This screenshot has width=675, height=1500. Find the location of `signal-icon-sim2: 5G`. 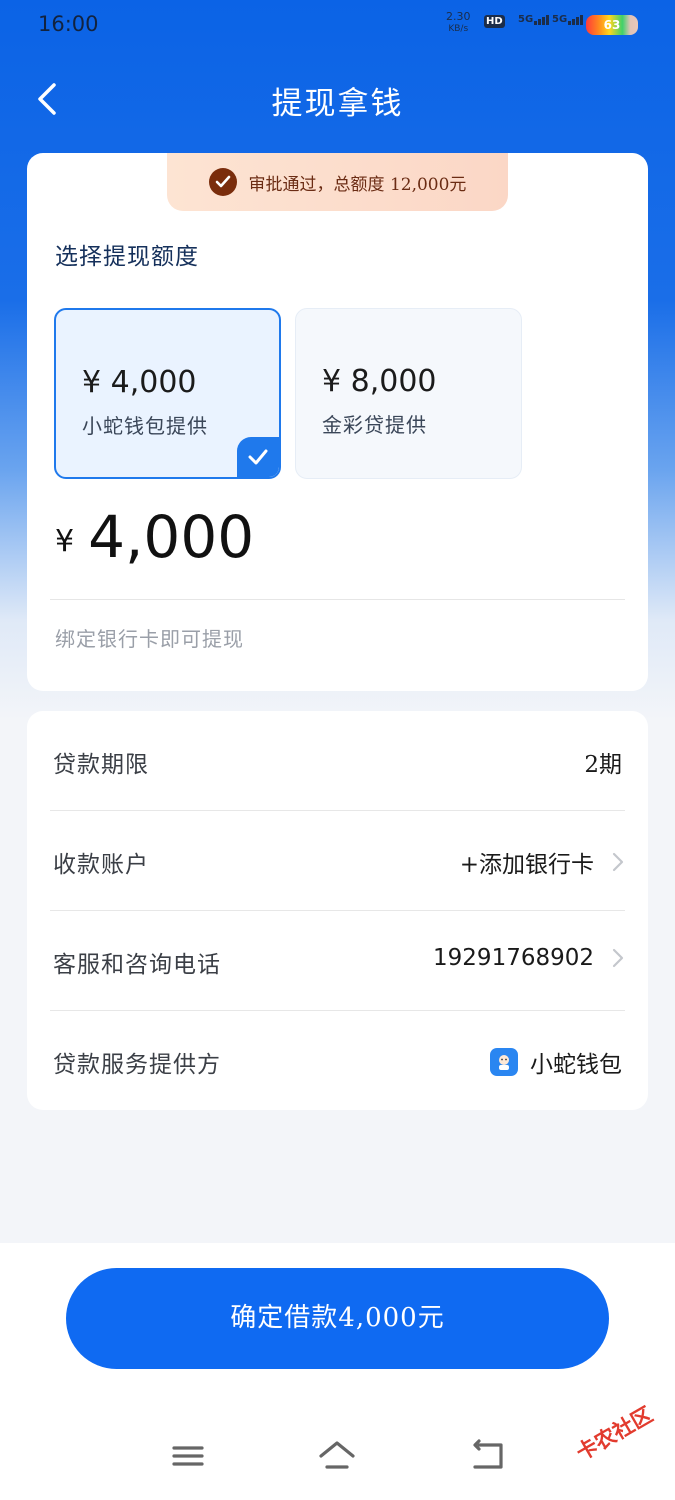

signal-icon-sim2: 5G is located at coordinates (568, 19).